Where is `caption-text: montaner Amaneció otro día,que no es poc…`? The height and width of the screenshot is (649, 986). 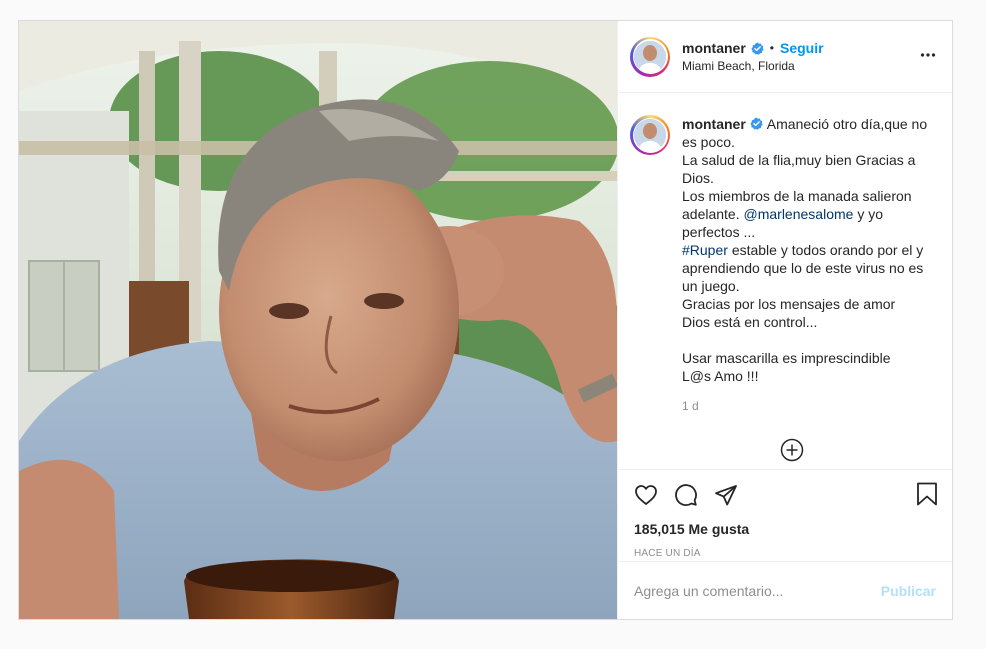
caption-text: montaner Amaneció otro día,que no es poc… is located at coordinates (809, 265).